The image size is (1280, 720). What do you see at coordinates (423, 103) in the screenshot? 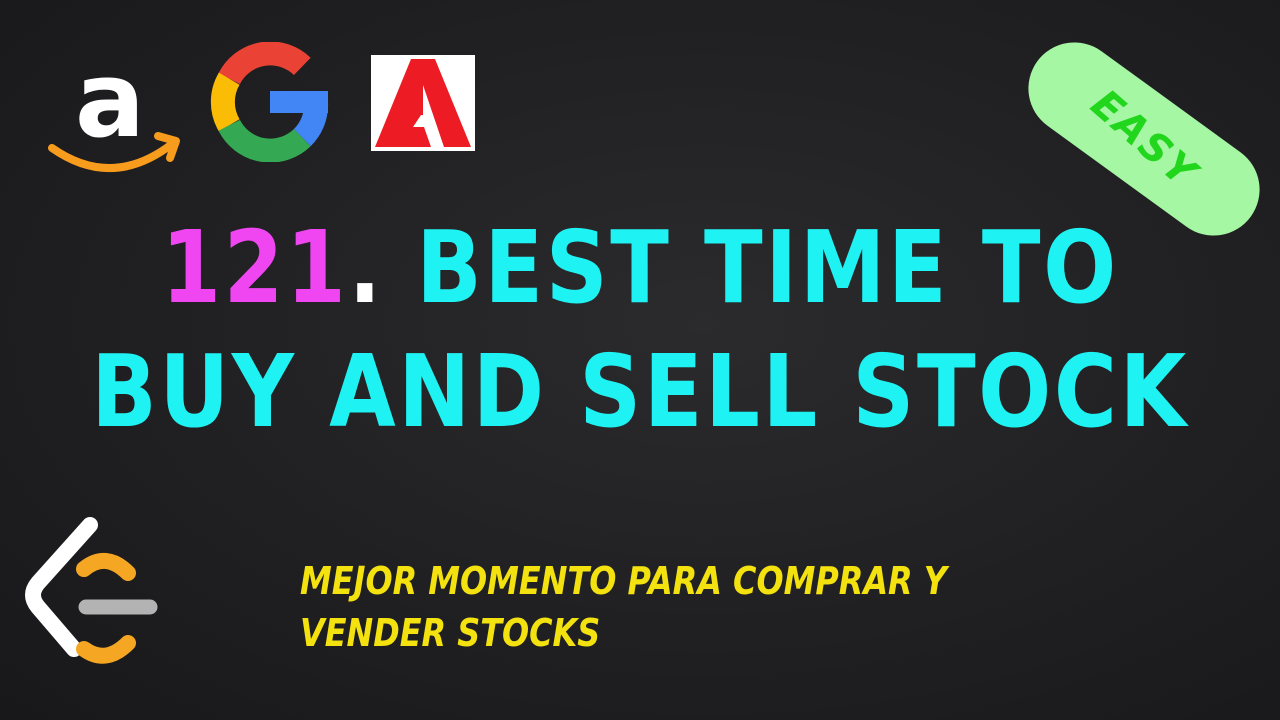
I see `adobe-logo-icon` at bounding box center [423, 103].